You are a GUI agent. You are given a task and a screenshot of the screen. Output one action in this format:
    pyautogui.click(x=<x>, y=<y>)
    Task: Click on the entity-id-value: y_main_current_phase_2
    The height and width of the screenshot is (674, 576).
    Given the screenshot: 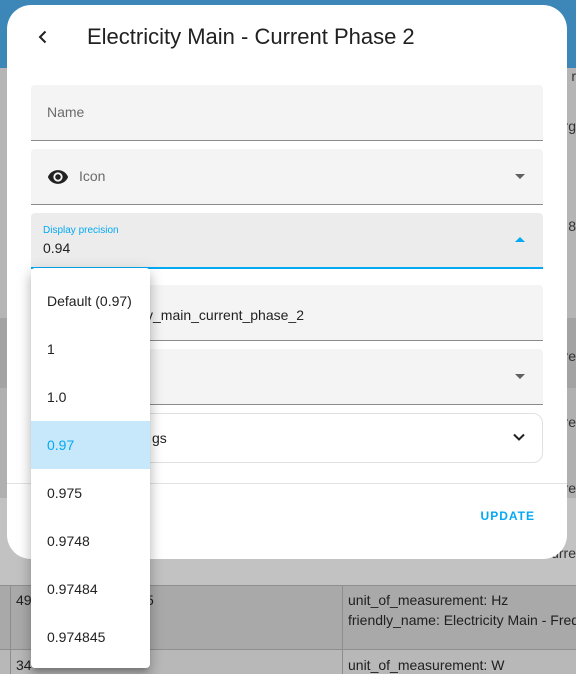 What is the action you would take?
    pyautogui.click(x=225, y=315)
    